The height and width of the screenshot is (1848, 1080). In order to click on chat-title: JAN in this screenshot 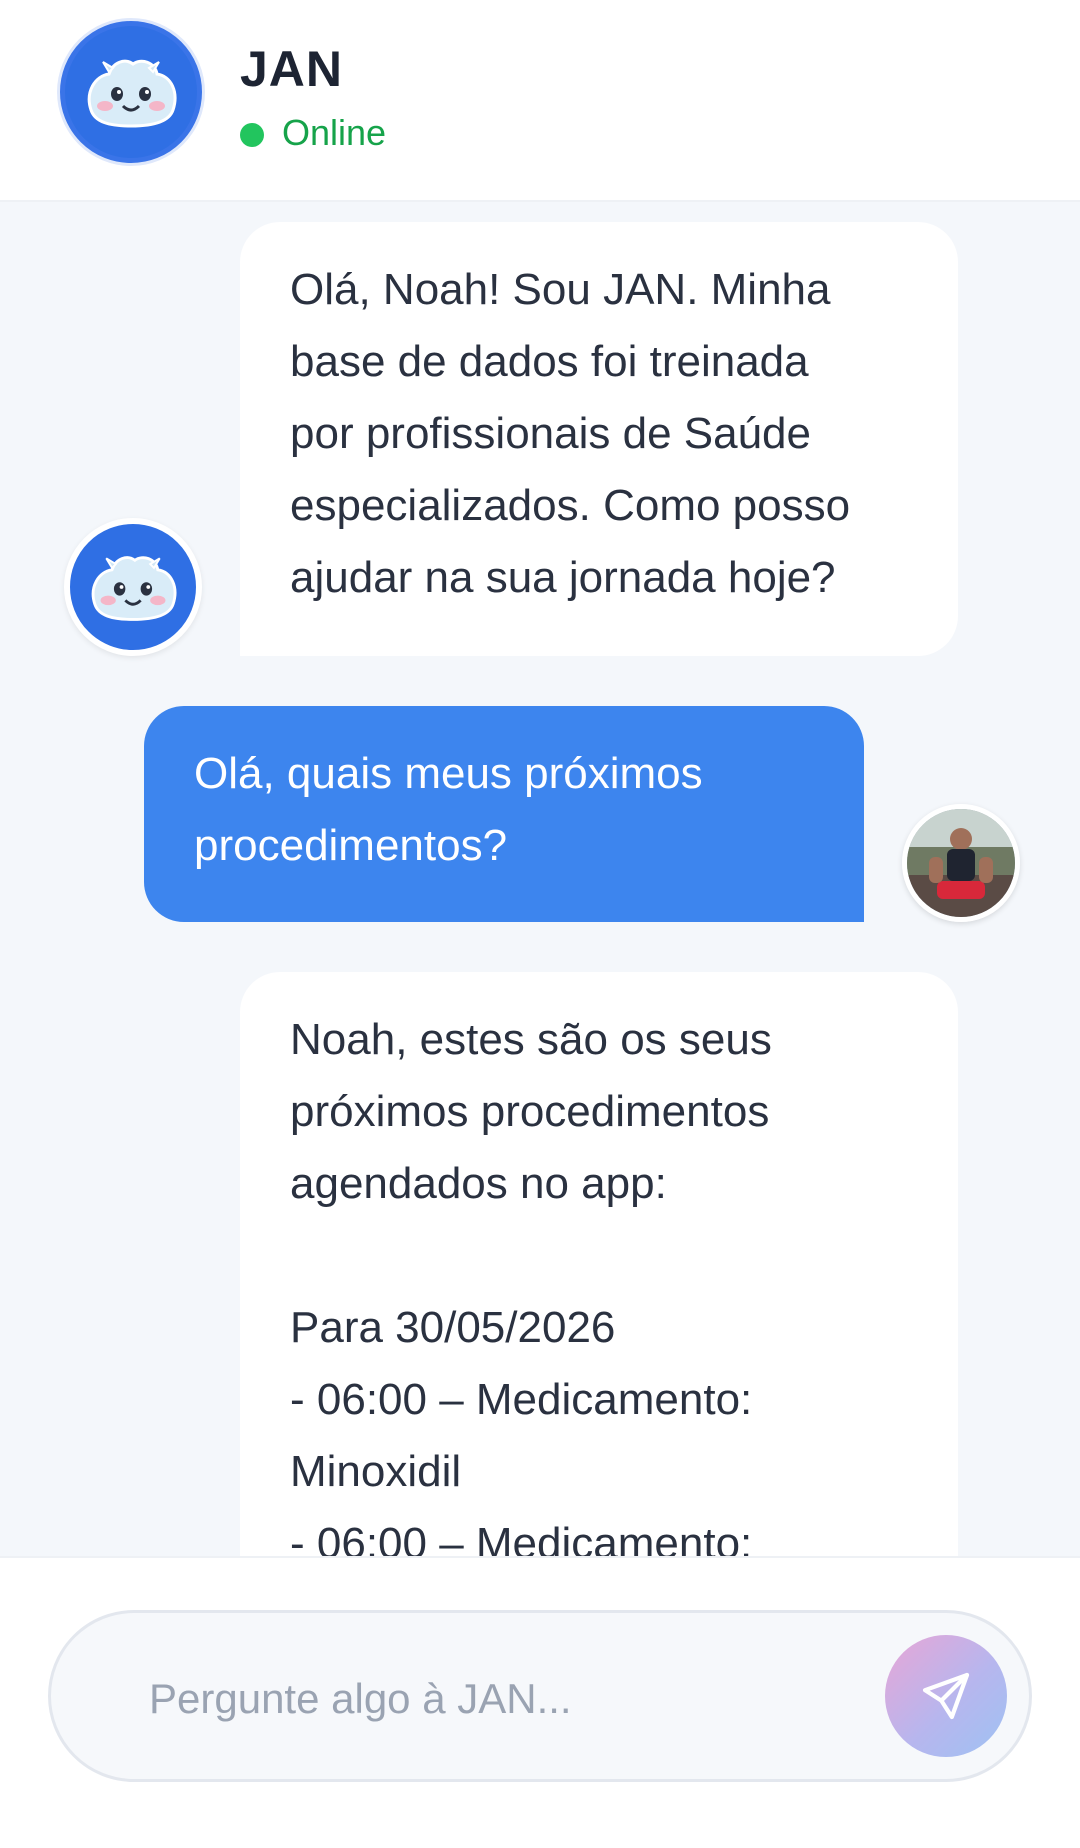, I will do `click(292, 69)`.